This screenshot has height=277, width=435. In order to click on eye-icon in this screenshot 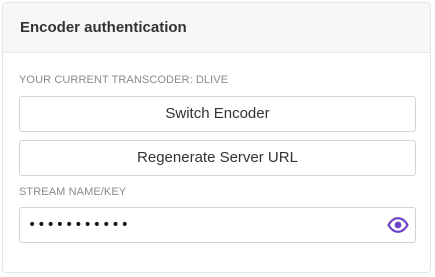, I will do `click(398, 225)`.